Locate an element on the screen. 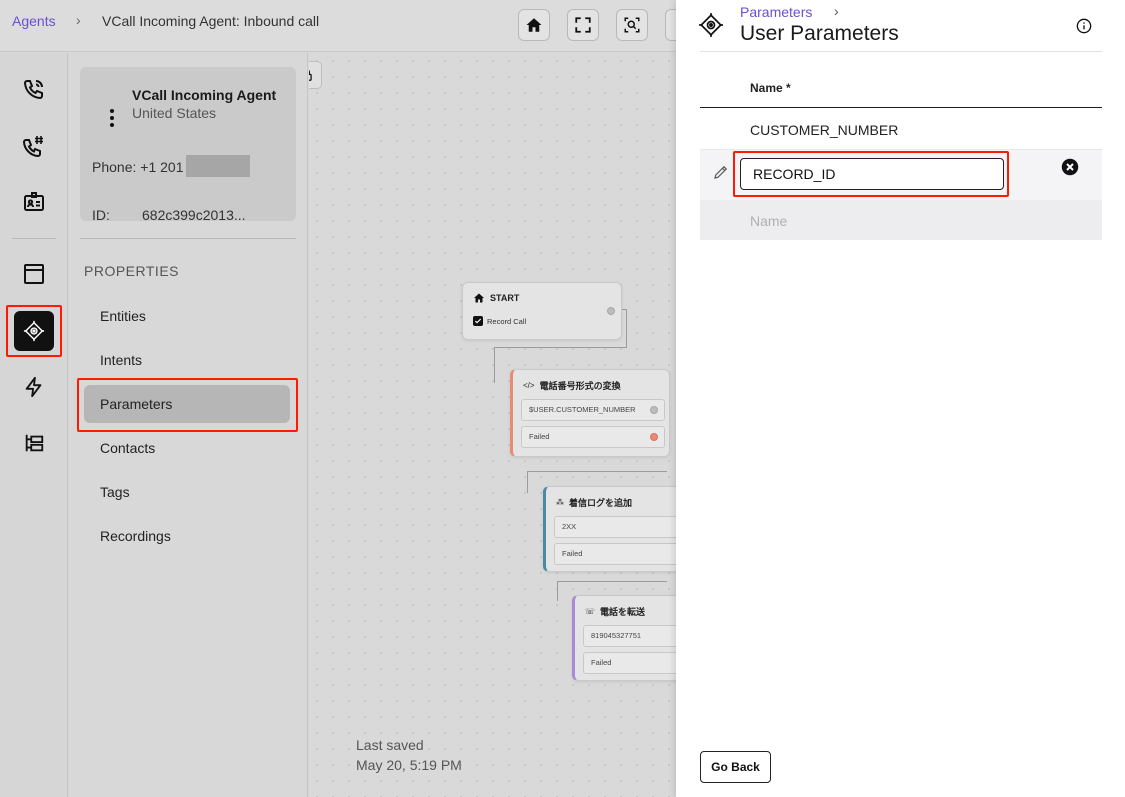  convert-node-title: </> 電話番号形式の変換 is located at coordinates (572, 386).